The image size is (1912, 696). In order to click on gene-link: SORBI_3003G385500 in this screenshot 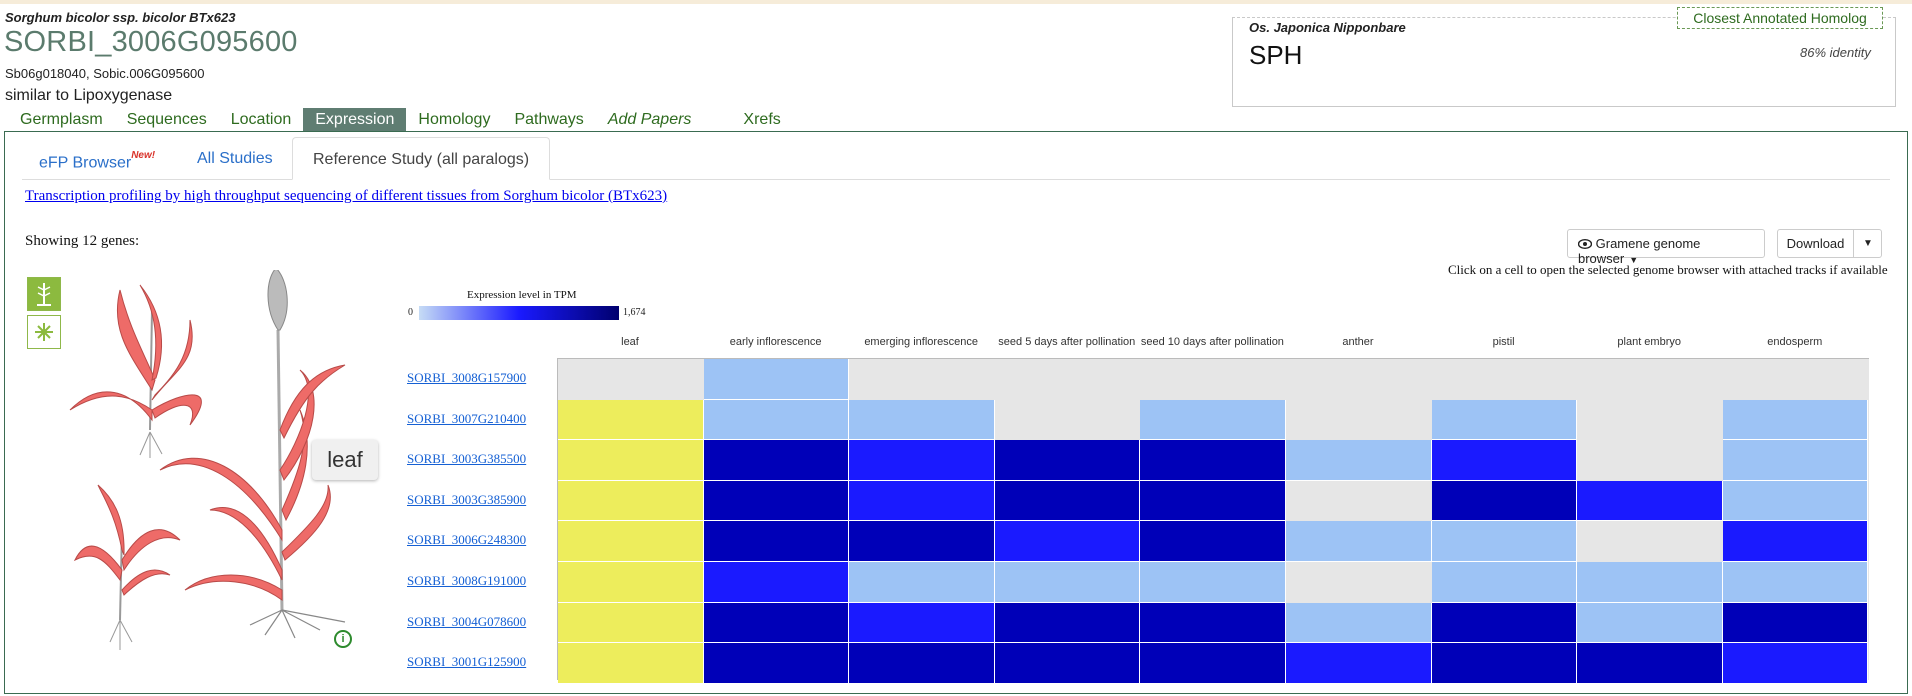, I will do `click(466, 459)`.